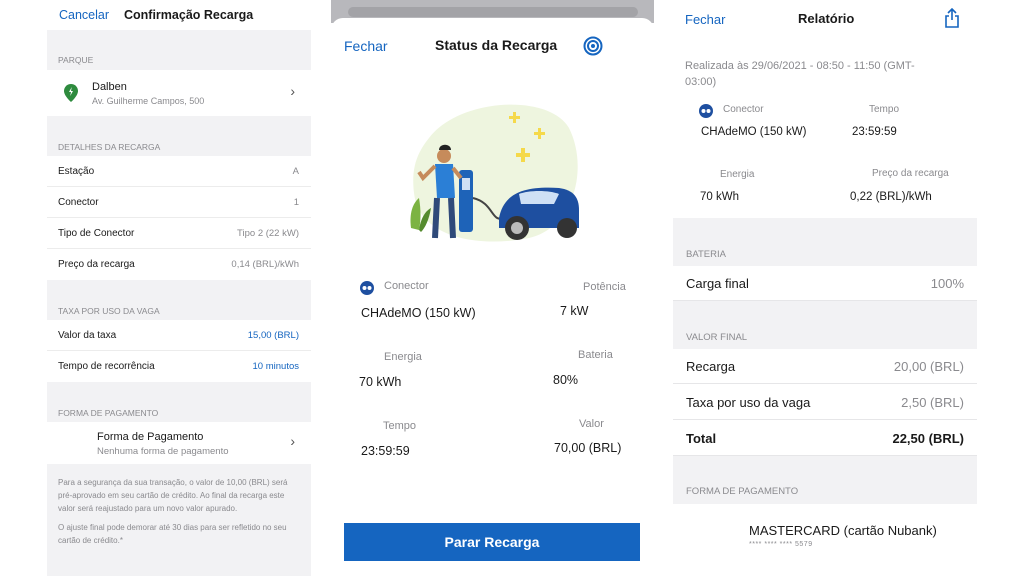  What do you see at coordinates (76, 171) in the screenshot?
I see `detail-label: Estação` at bounding box center [76, 171].